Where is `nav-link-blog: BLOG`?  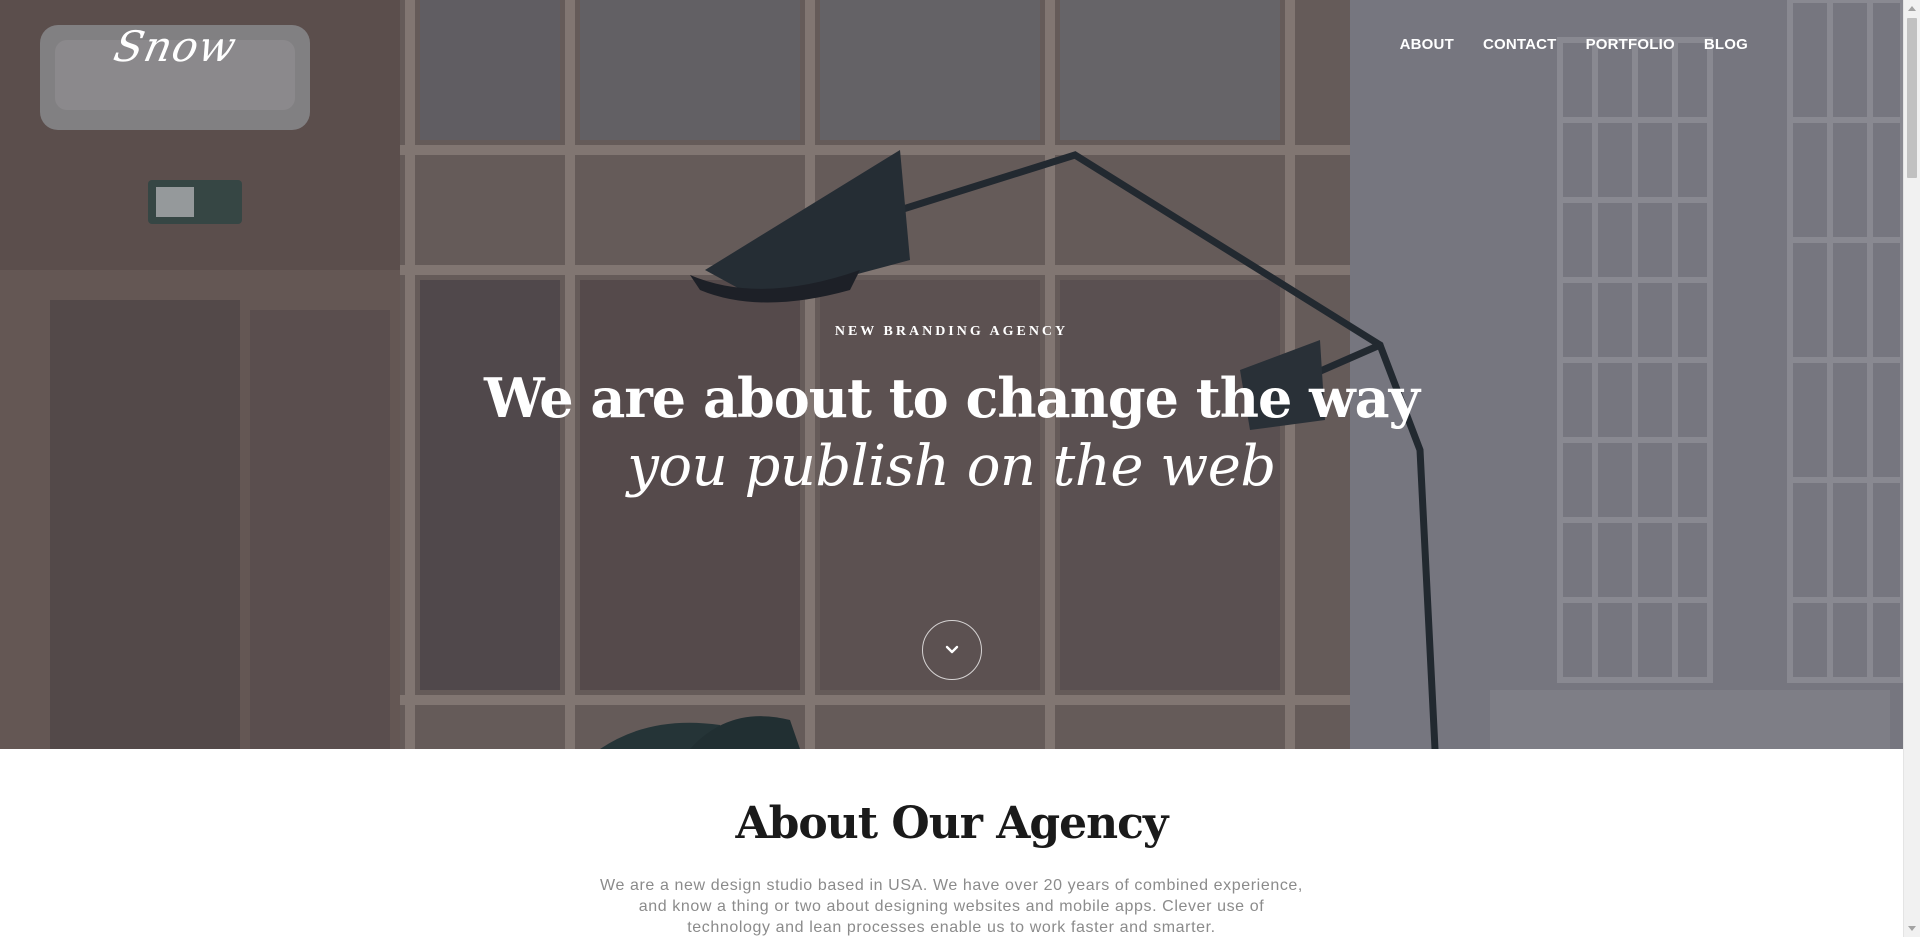
nav-link-blog: BLOG is located at coordinates (1726, 44).